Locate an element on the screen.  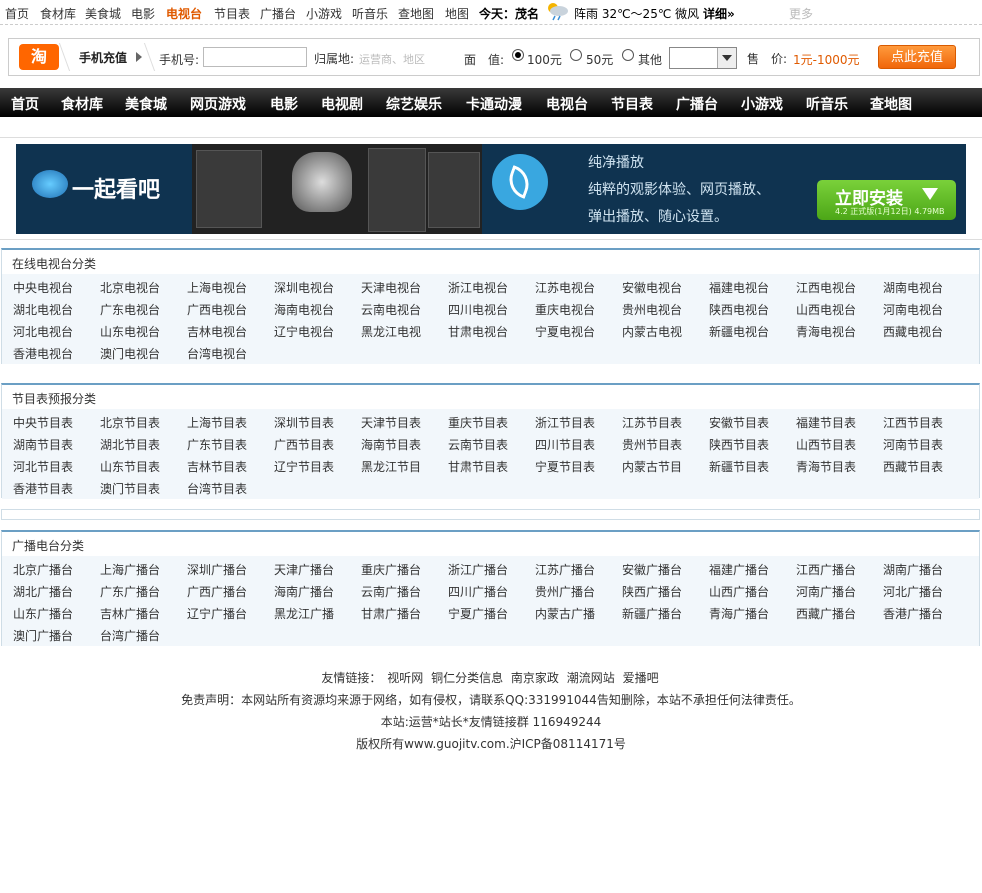
schedule-link: 重庆节目表 is located at coordinates (478, 422).